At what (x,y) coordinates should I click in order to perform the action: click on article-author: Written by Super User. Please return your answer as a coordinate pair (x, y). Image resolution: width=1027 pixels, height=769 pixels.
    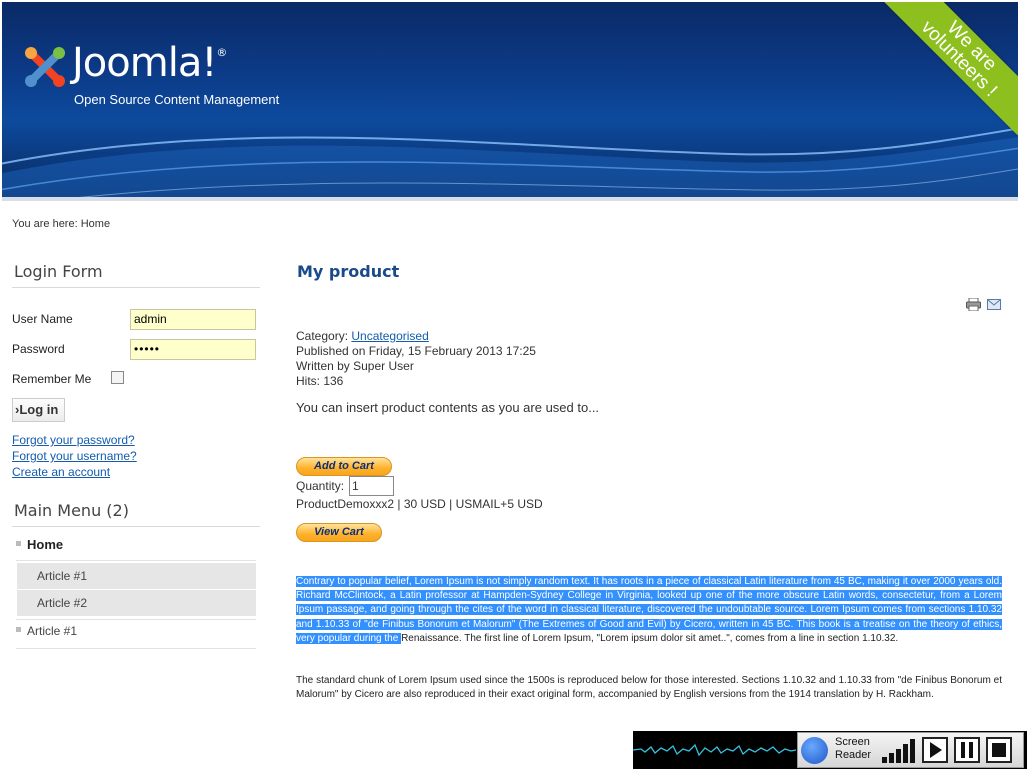
    Looking at the image, I should click on (355, 366).